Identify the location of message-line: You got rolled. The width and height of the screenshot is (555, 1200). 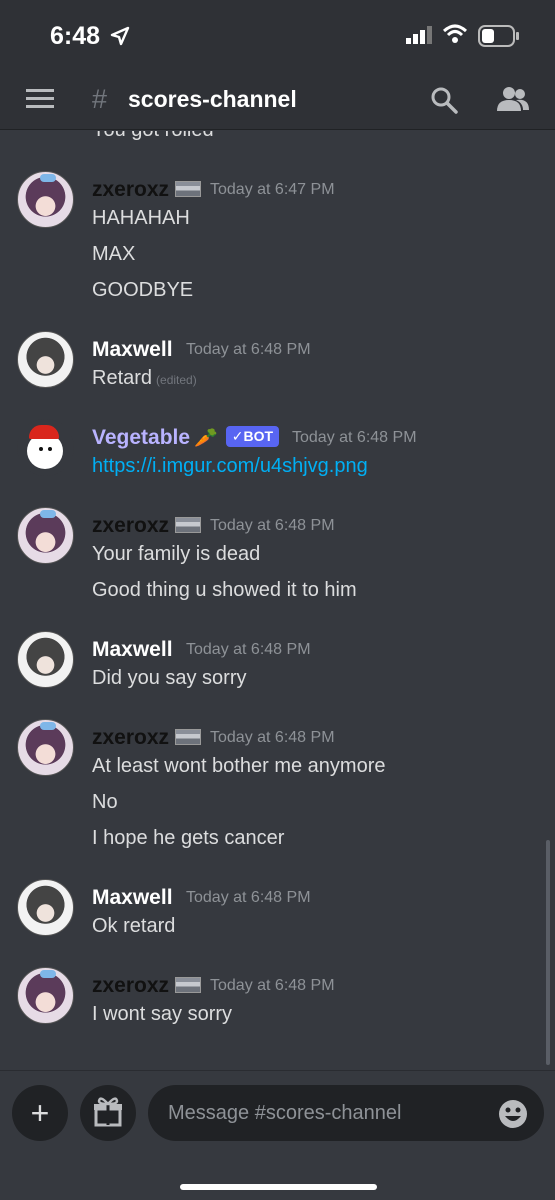
(153, 136).